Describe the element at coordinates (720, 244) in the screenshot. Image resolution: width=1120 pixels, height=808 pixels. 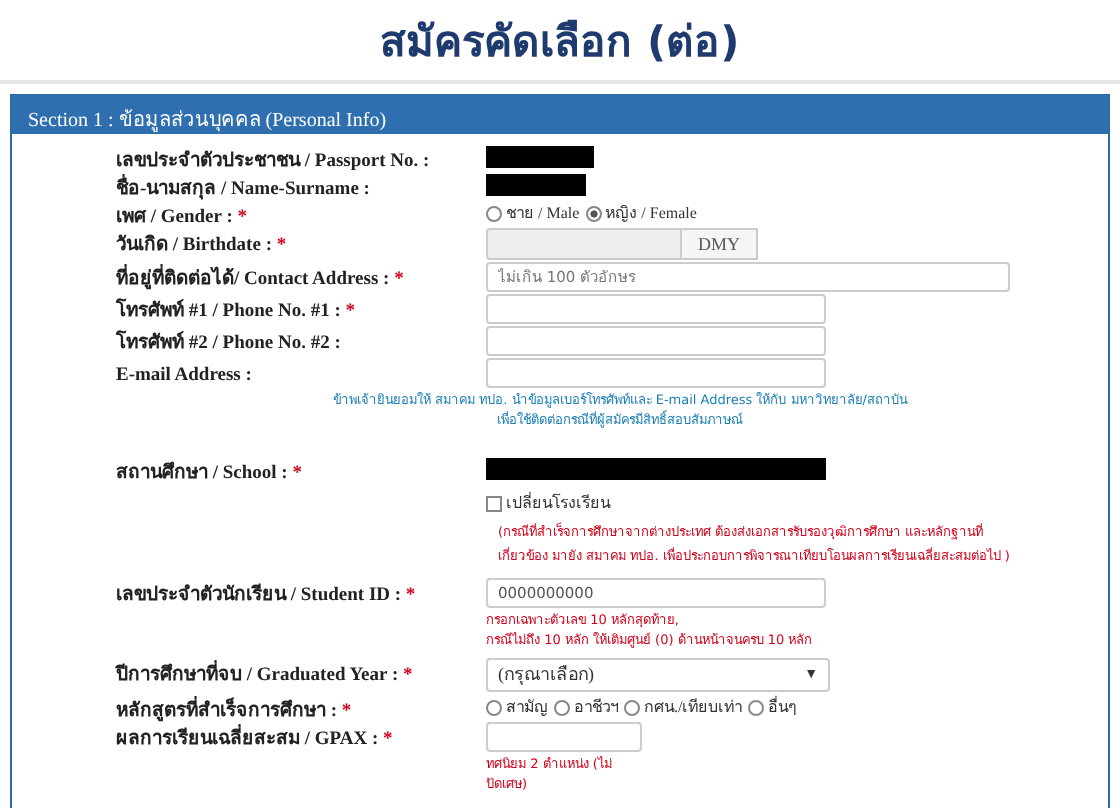
I see `date-format-addon: DMY` at that location.